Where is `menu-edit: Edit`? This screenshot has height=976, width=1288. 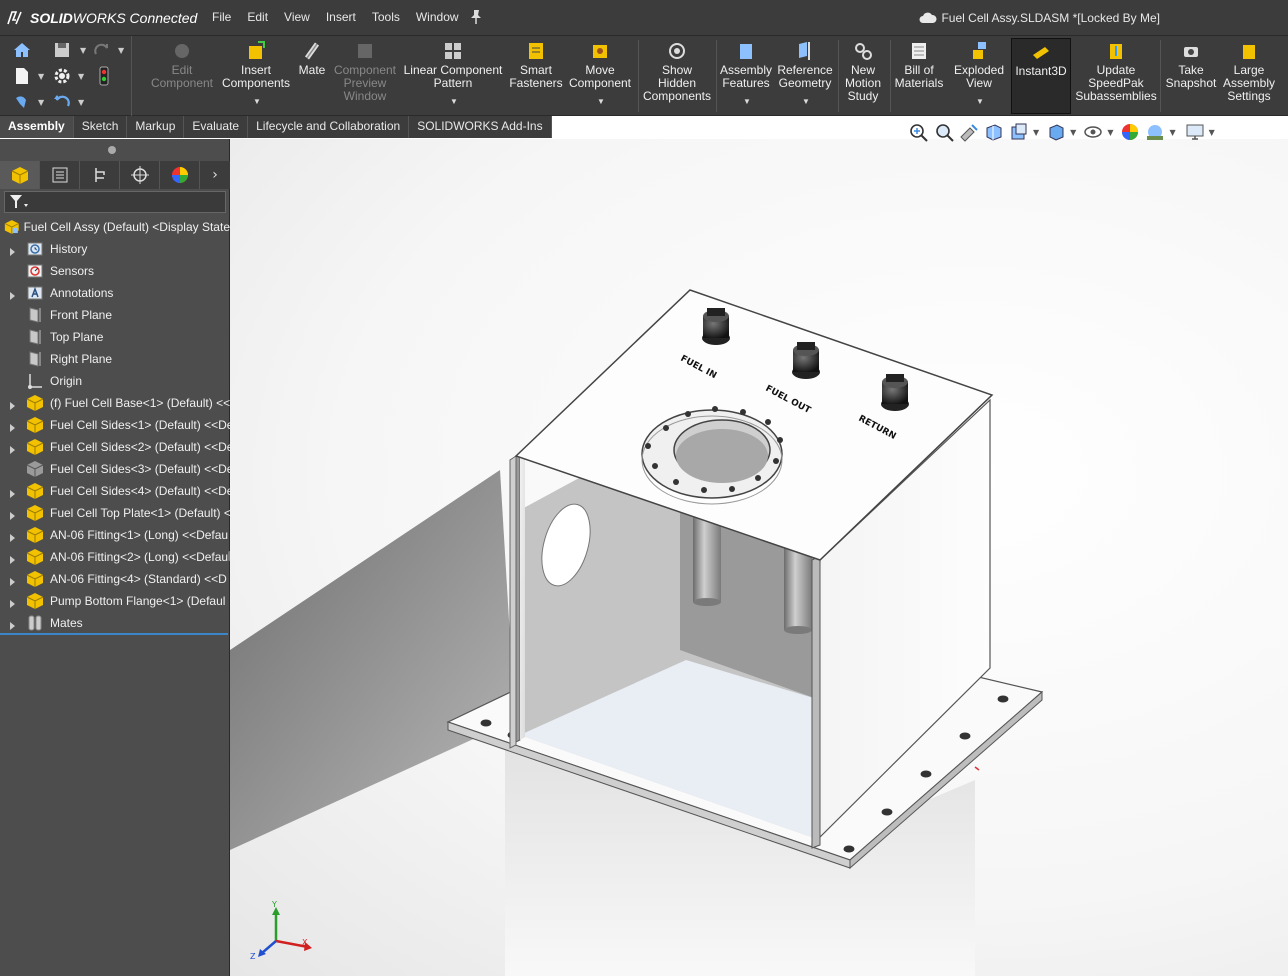 menu-edit: Edit is located at coordinates (257, 17).